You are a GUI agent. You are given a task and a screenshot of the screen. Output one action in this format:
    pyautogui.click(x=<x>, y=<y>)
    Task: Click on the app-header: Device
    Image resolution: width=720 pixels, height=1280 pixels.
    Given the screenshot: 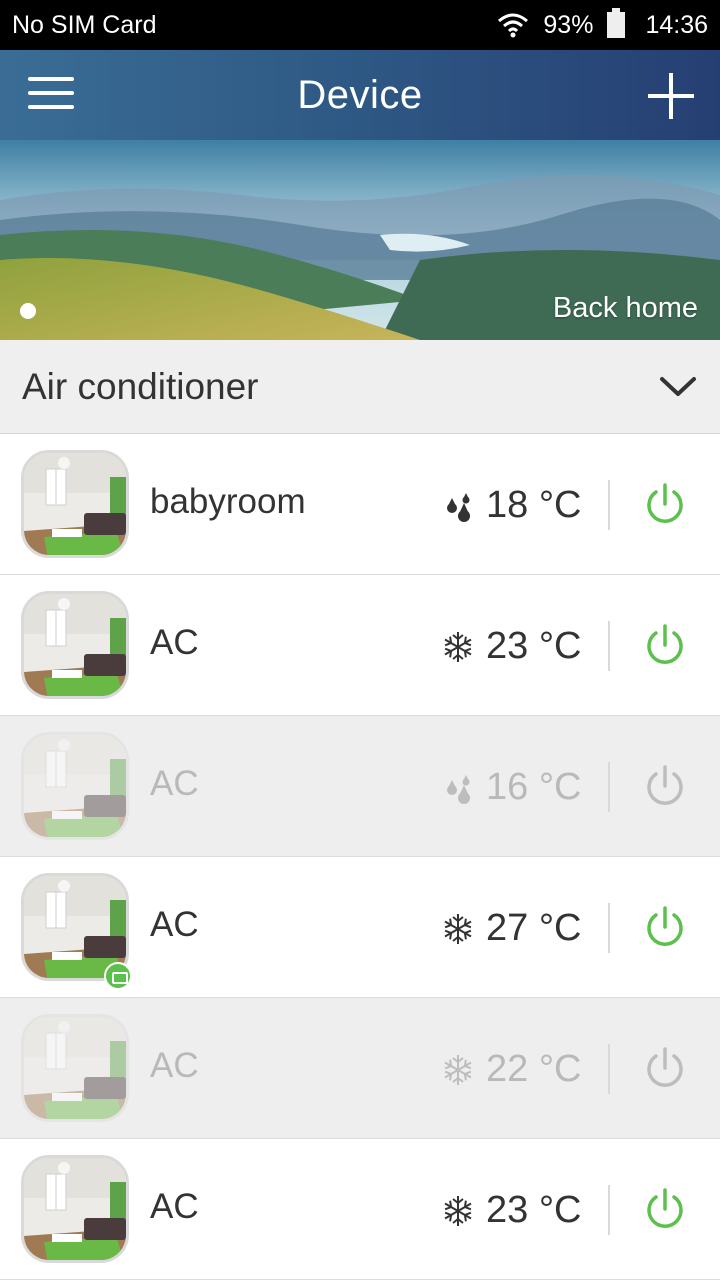 What is the action you would take?
    pyautogui.click(x=360, y=95)
    